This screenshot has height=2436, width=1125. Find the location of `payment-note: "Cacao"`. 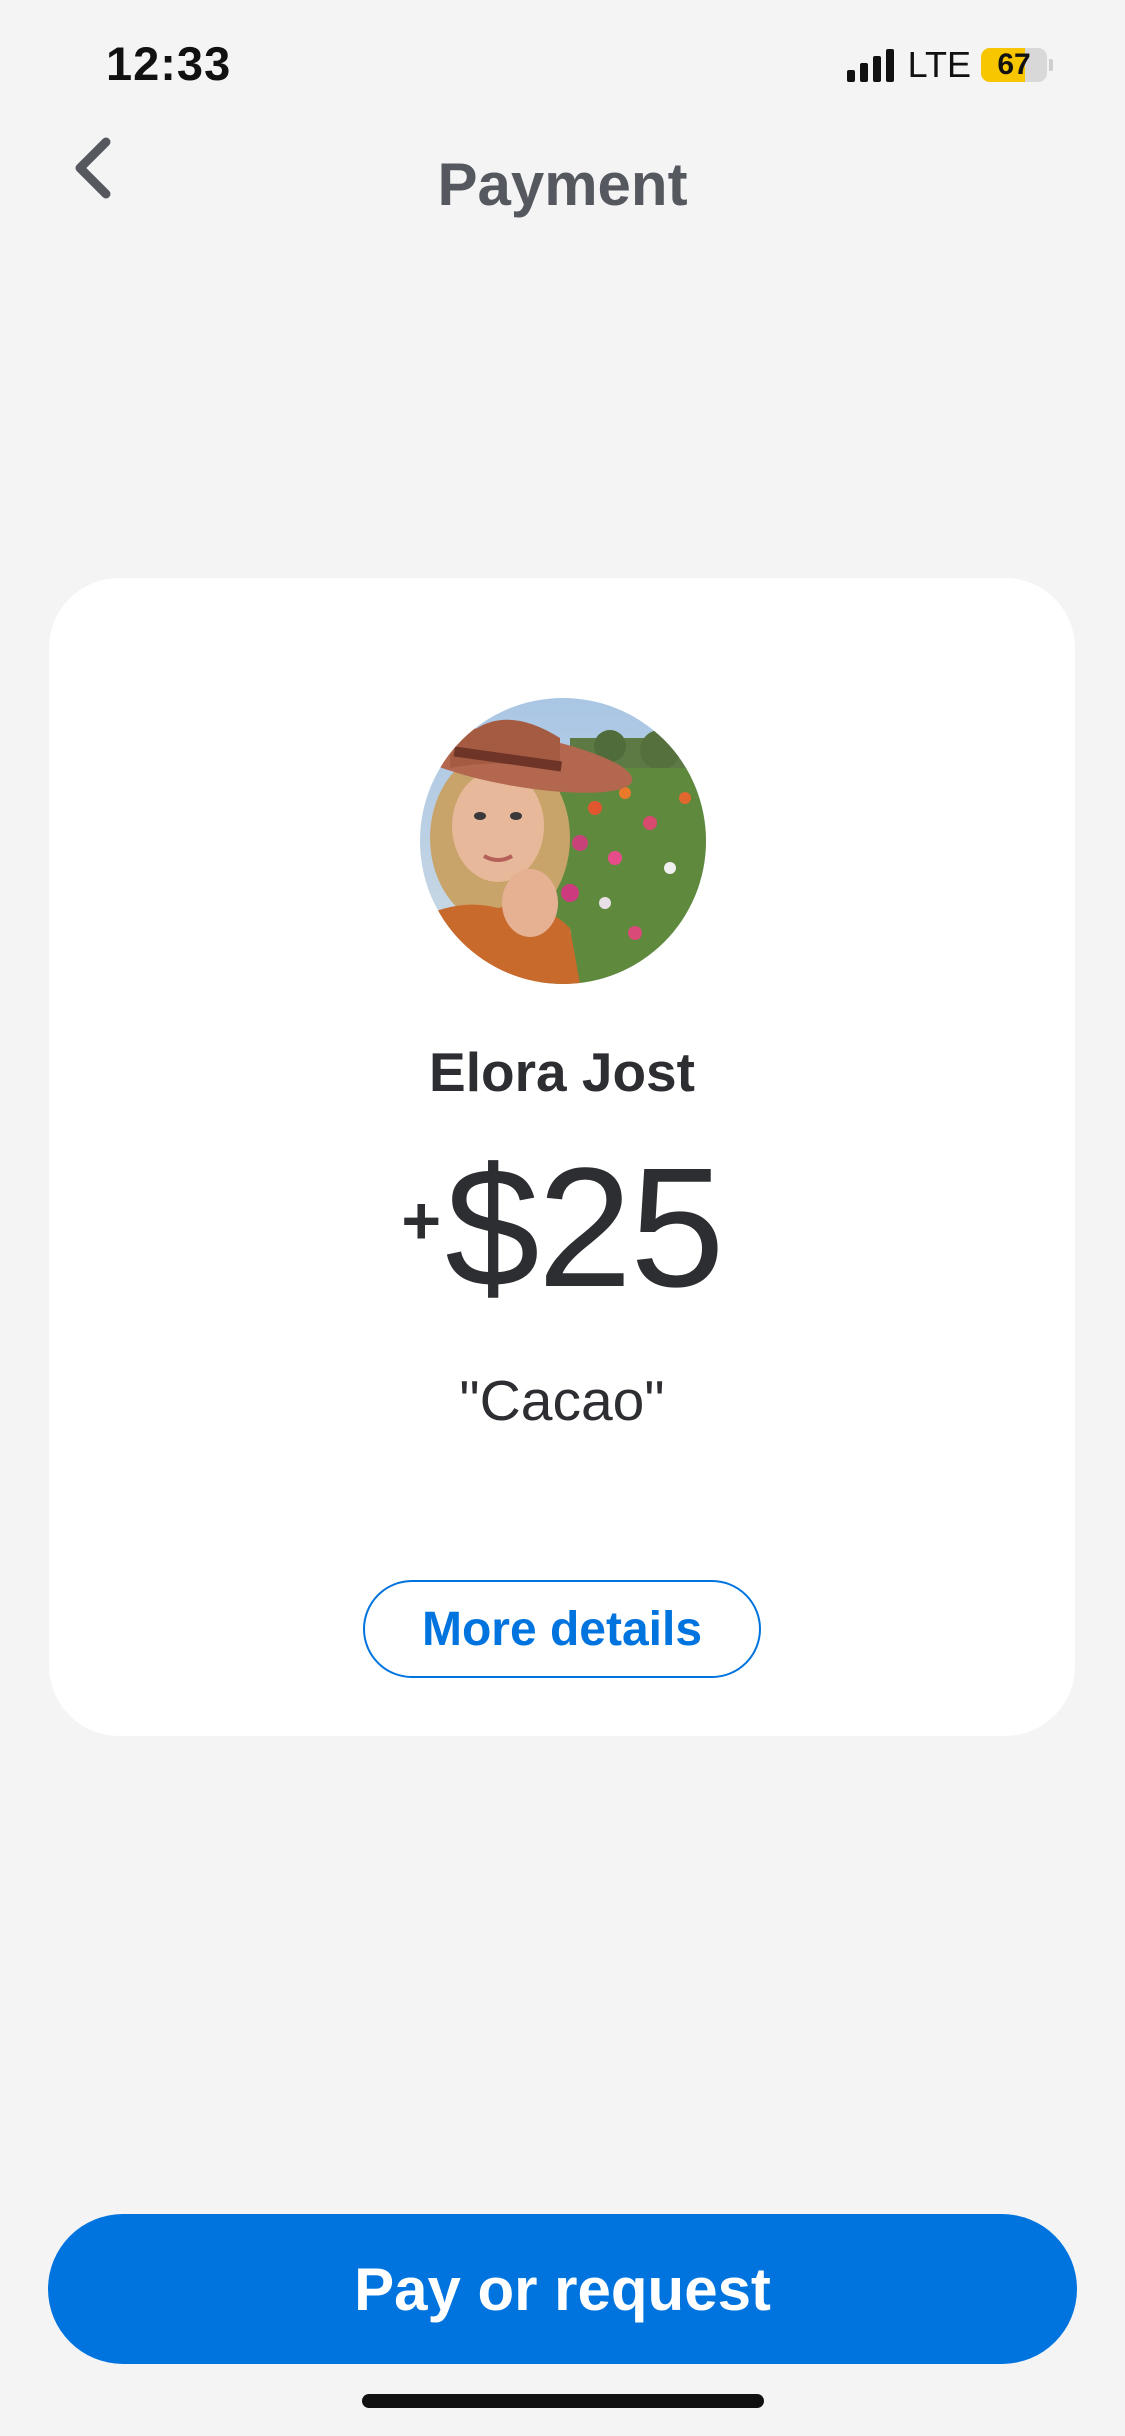

payment-note: "Cacao" is located at coordinates (562, 1401).